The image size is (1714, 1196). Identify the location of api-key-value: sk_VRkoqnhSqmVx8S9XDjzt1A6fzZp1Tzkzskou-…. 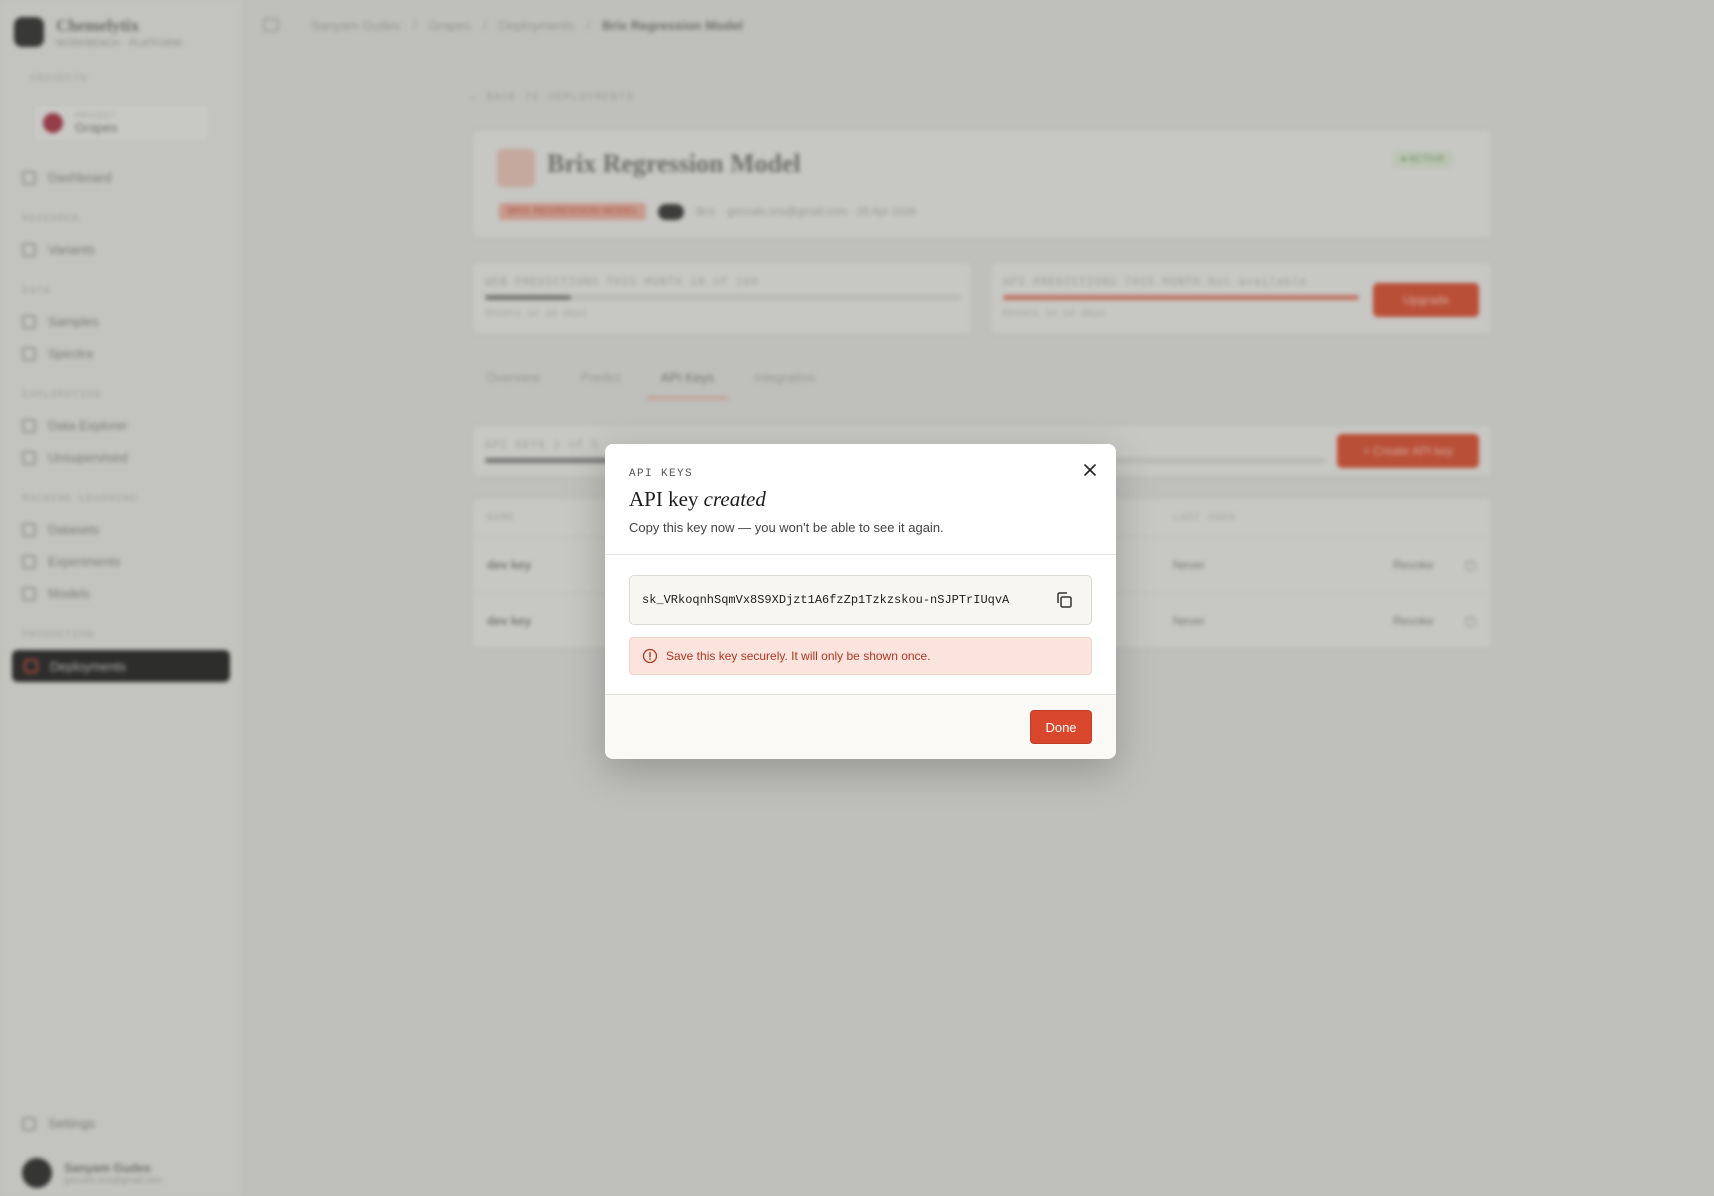
(825, 600).